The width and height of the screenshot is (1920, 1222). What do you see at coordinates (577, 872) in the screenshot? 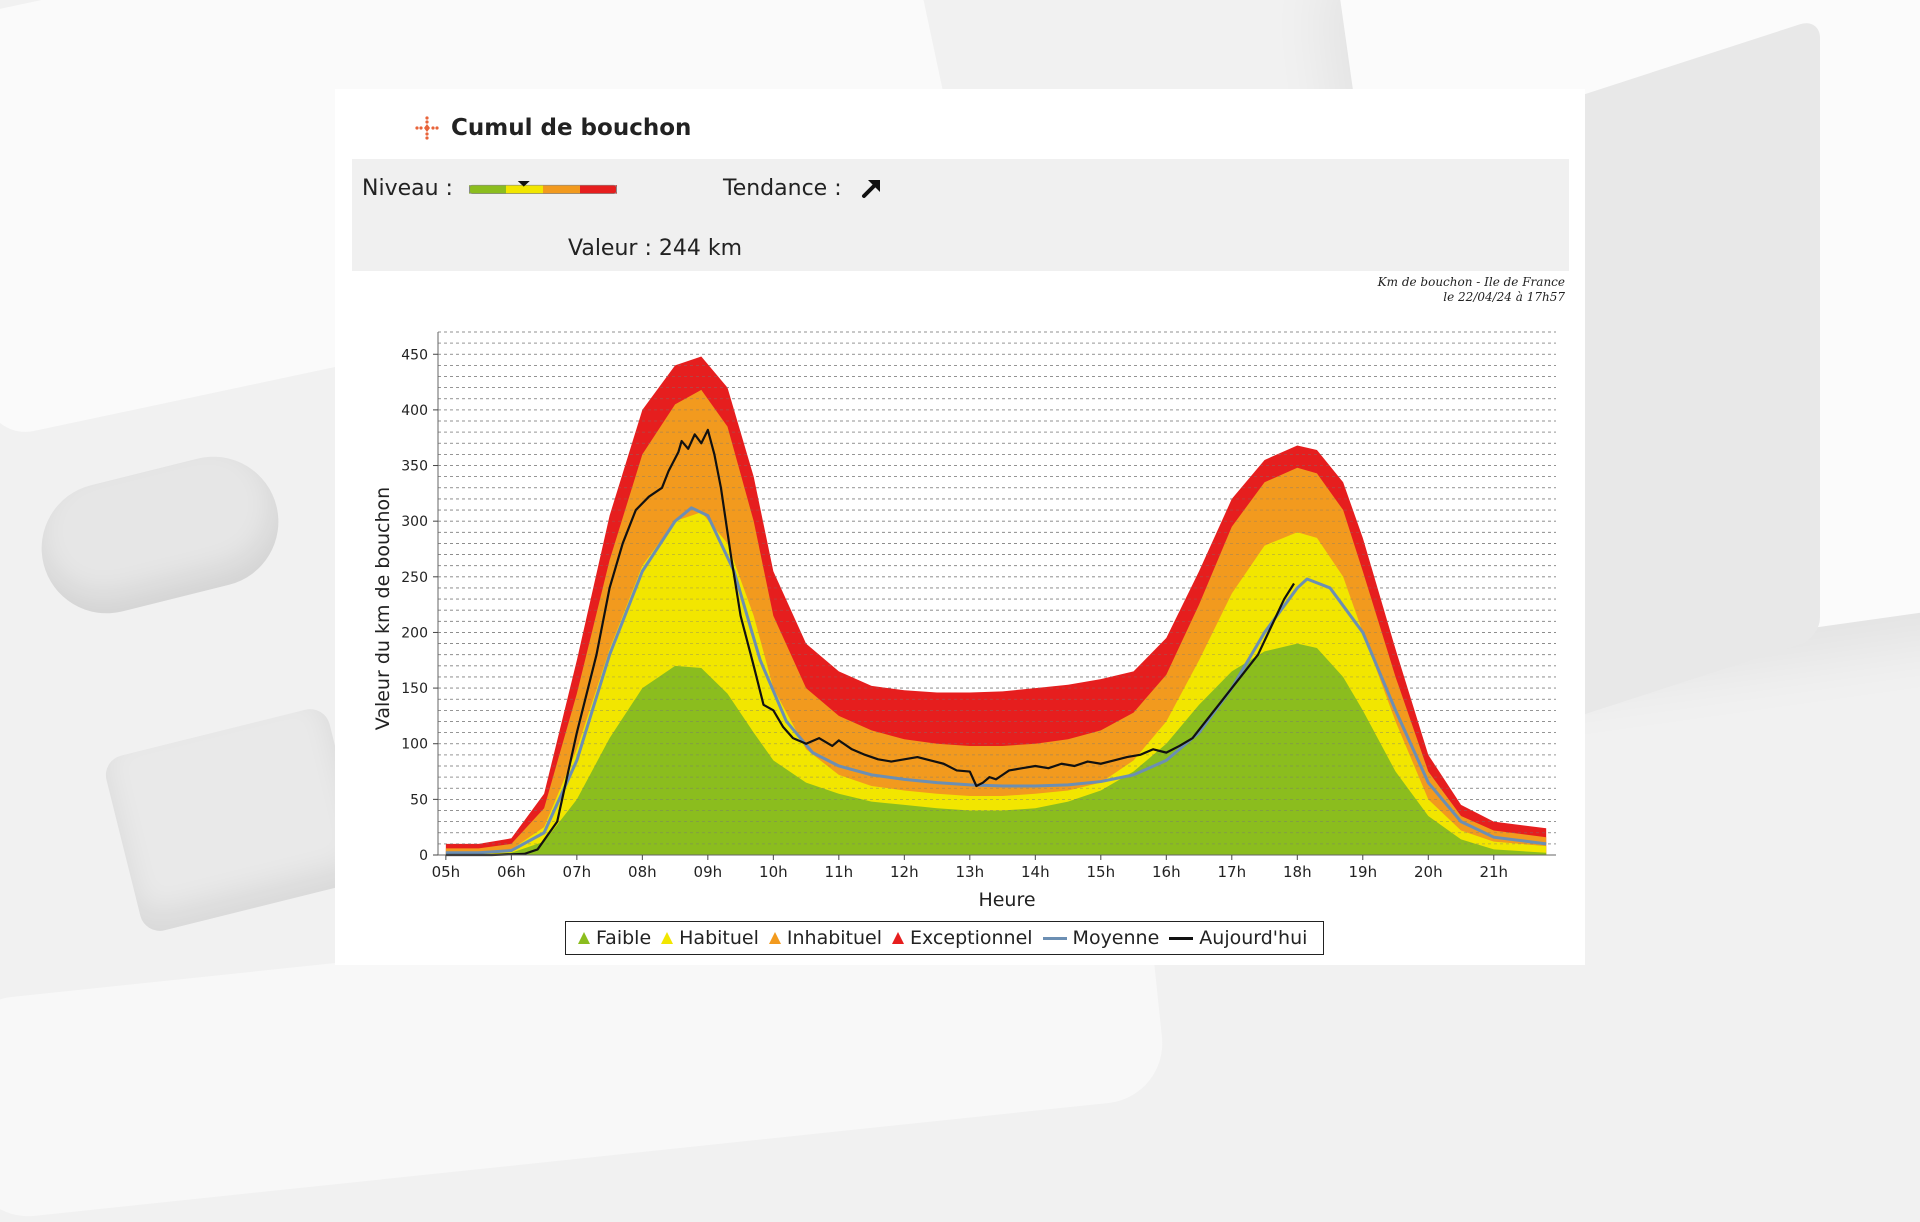
I see `x-tick-label: 07h` at bounding box center [577, 872].